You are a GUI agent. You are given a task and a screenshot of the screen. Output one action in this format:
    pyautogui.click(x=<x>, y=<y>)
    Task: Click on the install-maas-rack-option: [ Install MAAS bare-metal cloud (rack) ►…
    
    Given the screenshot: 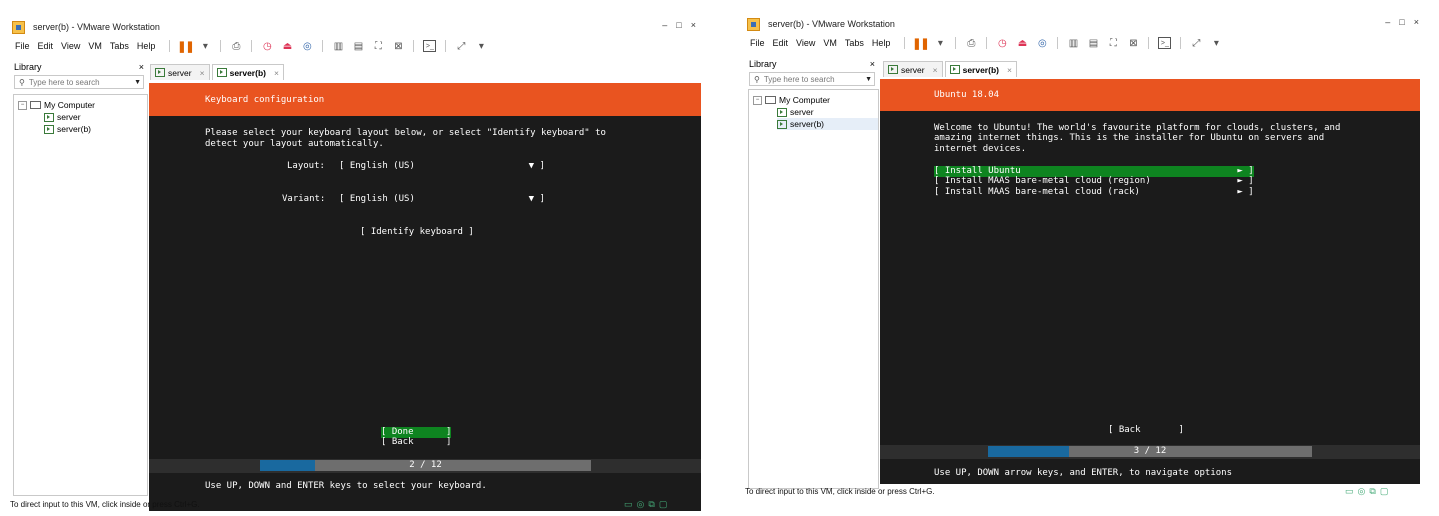 What is the action you would take?
    pyautogui.click(x=1094, y=192)
    